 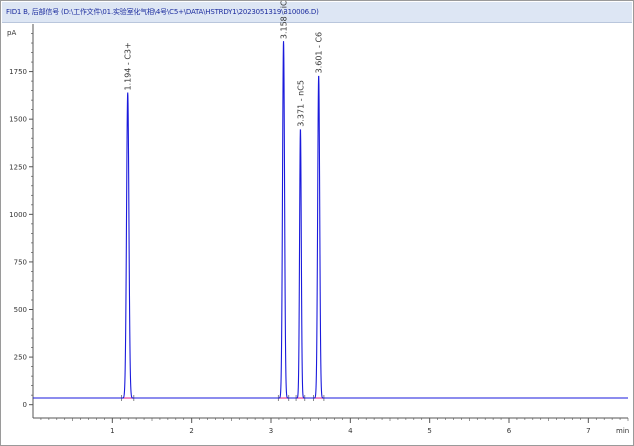 What do you see at coordinates (350, 431) in the screenshot?
I see `x-tick-label: 4` at bounding box center [350, 431].